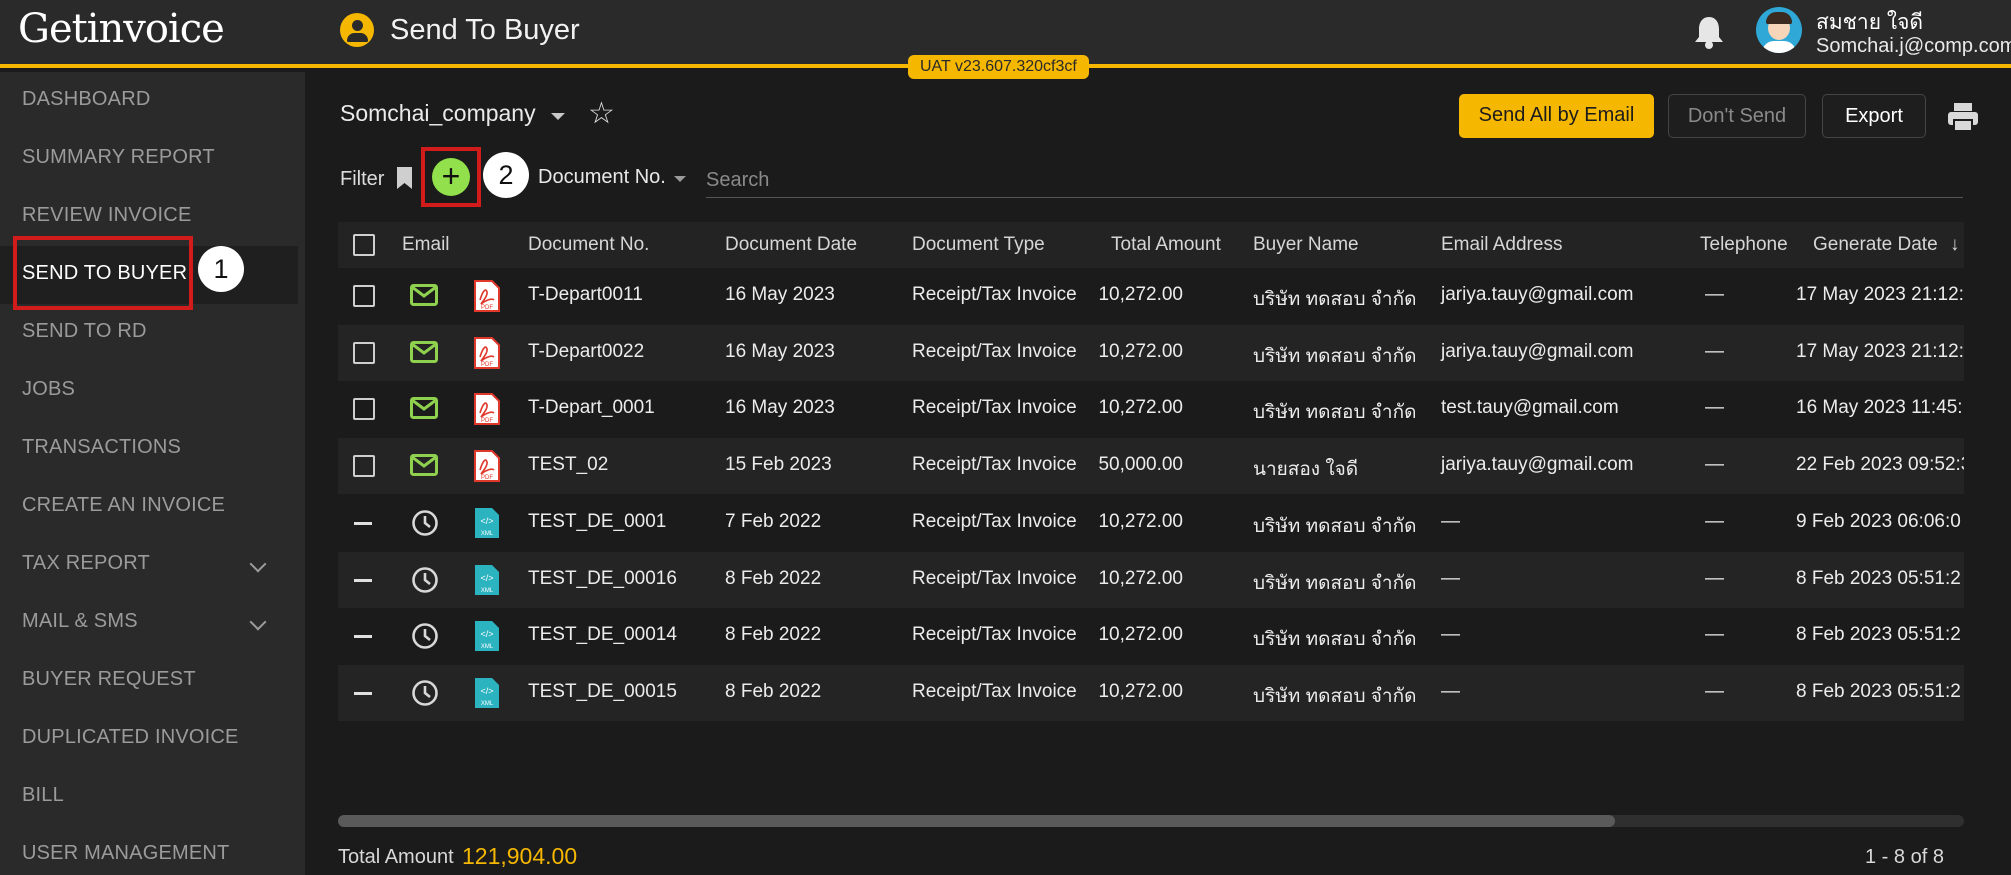  I want to click on star-icon: ☆, so click(601, 114).